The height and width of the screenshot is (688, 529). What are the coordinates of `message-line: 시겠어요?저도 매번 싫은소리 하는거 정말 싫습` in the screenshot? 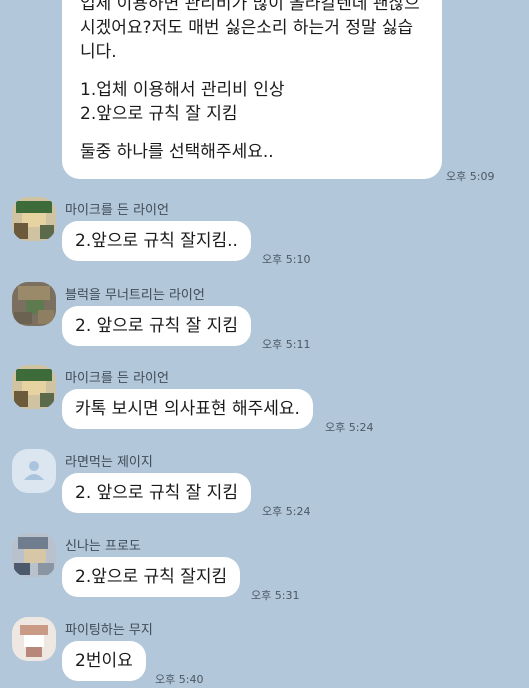 It's located at (247, 28).